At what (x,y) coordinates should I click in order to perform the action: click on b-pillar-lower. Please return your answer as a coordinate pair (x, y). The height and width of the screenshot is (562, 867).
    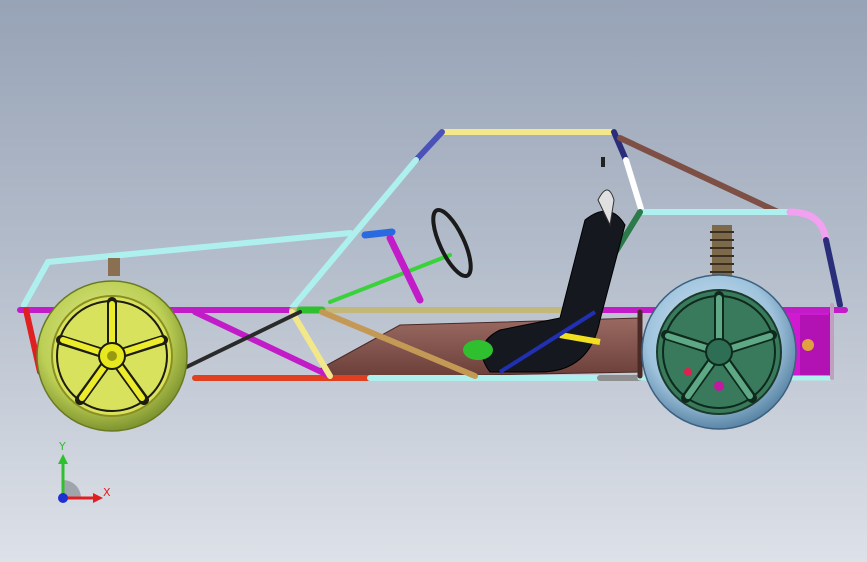
    Looking at the image, I should click on (634, 186).